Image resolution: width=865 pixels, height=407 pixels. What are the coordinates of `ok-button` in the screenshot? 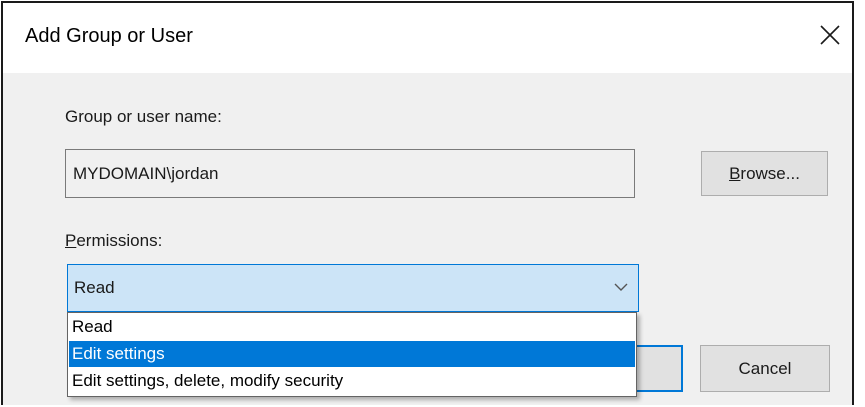 It's located at (656, 368).